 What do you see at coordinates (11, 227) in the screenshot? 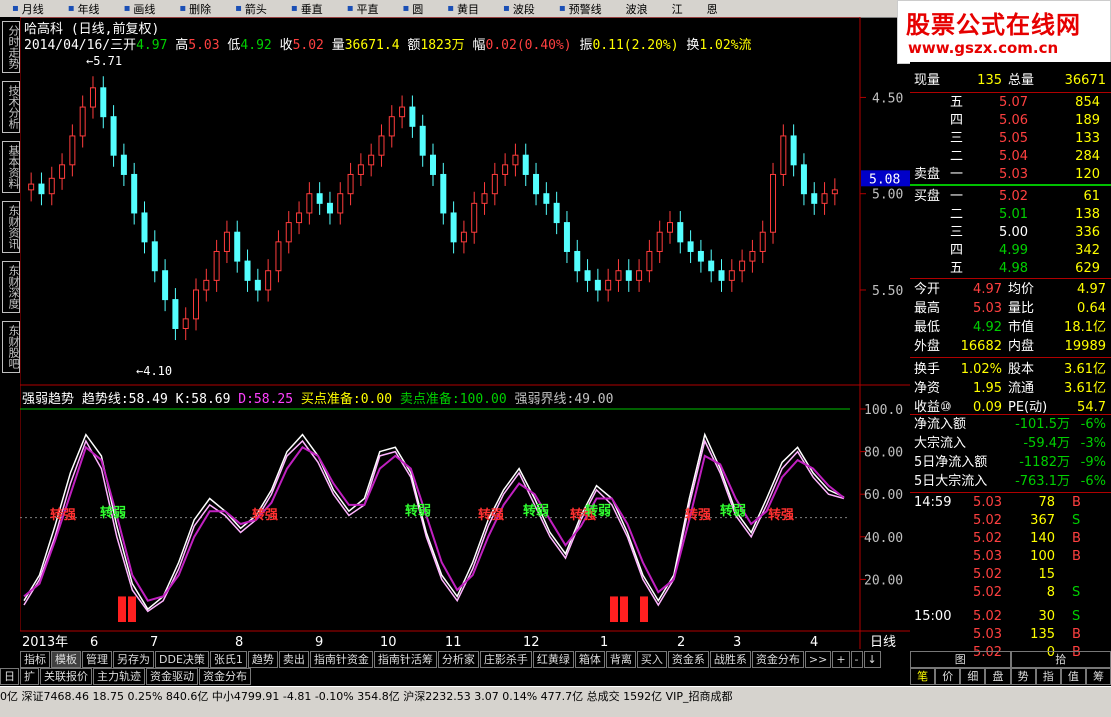
I see `left-tab-3: 东财资讯` at bounding box center [11, 227].